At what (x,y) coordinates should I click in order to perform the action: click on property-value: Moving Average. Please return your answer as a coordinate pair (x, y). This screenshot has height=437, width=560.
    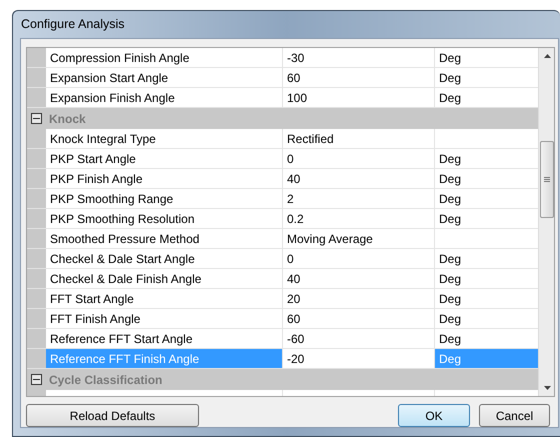
    Looking at the image, I should click on (359, 238).